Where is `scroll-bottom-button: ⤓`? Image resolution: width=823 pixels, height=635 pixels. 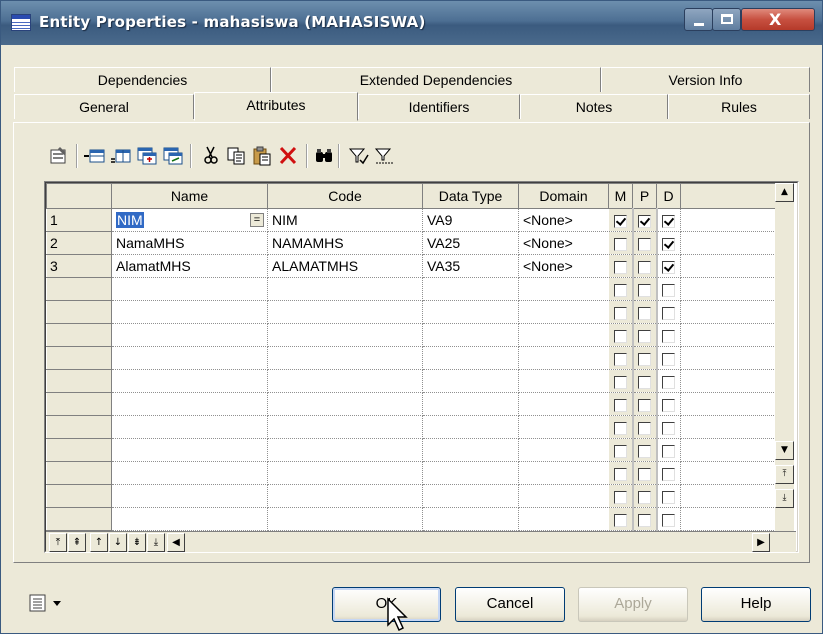 scroll-bottom-button: ⤓ is located at coordinates (784, 498).